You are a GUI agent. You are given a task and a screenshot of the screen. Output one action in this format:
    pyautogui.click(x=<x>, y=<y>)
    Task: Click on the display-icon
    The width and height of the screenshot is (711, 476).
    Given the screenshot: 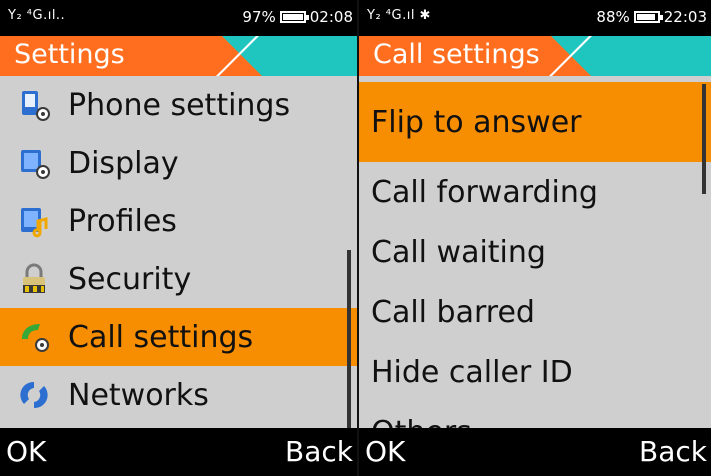 What is the action you would take?
    pyautogui.click(x=35, y=164)
    